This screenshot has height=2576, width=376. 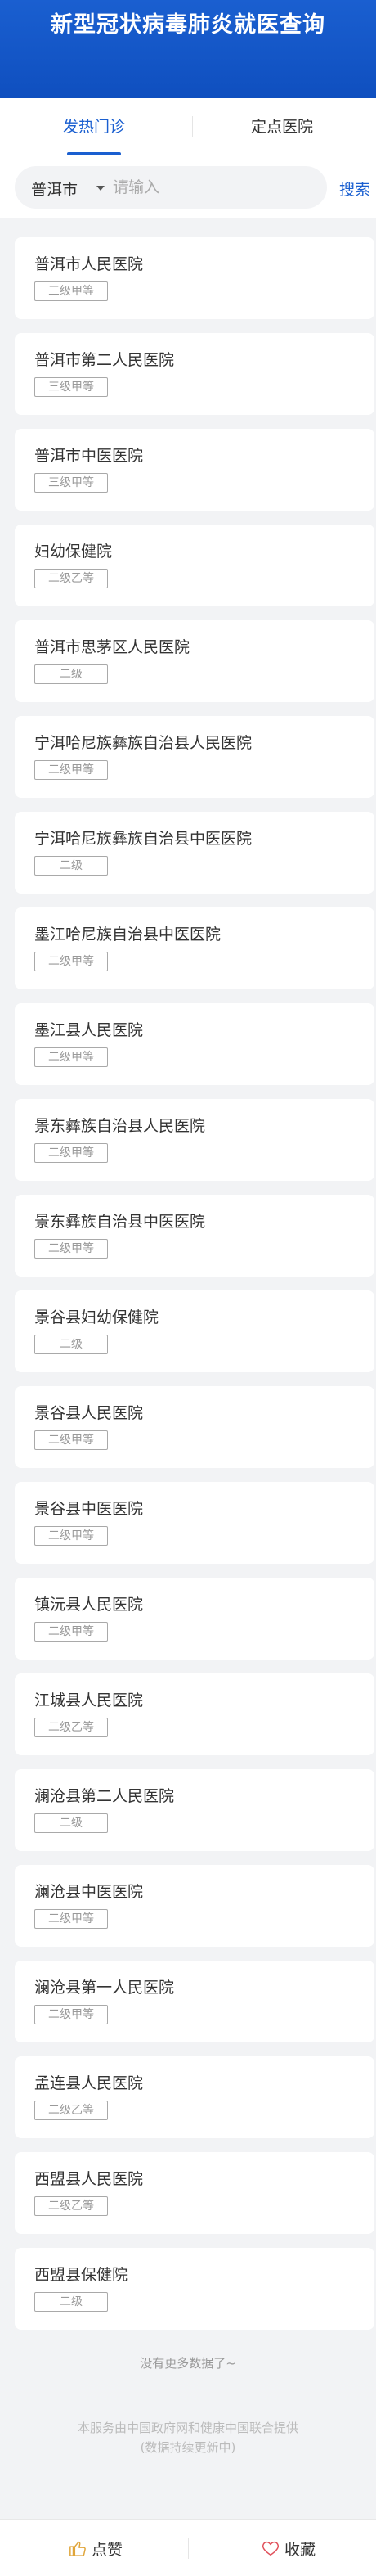 What do you see at coordinates (73, 552) in the screenshot?
I see `hospital-name: 妇幼保健院` at bounding box center [73, 552].